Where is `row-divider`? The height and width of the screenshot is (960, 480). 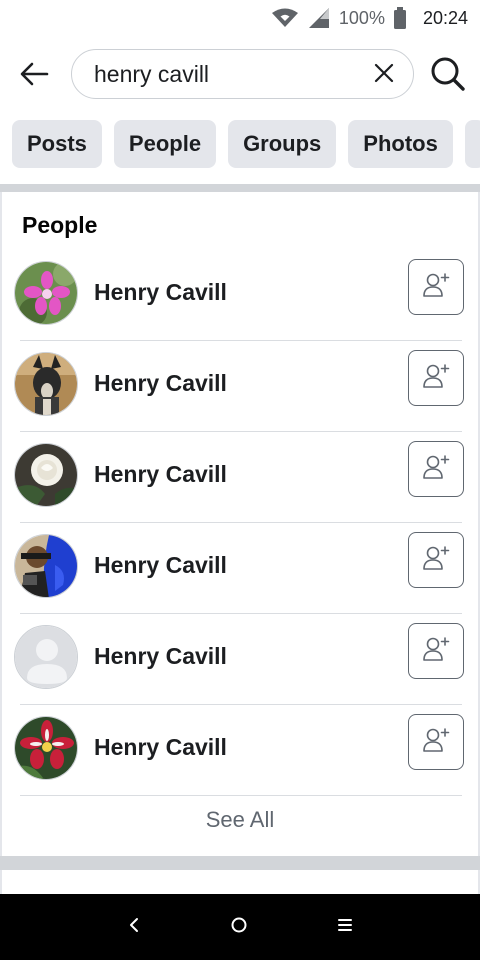 row-divider is located at coordinates (241, 795).